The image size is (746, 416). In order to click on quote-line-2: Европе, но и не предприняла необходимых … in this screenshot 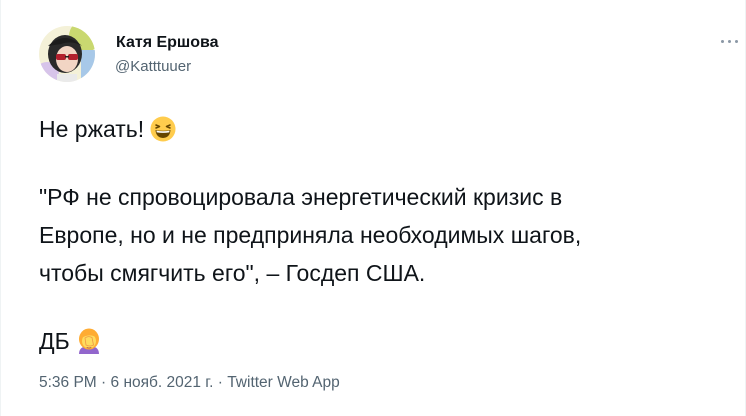, I will do `click(310, 235)`.